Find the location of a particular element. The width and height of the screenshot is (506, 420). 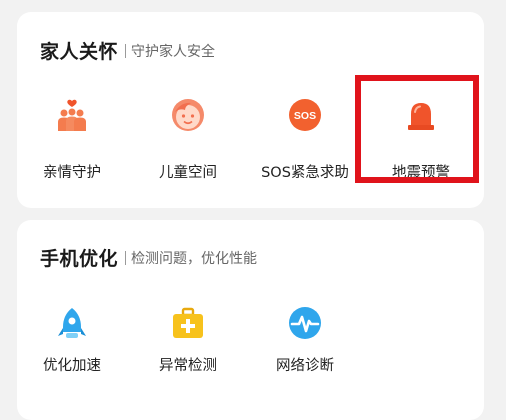

card-subtitle: 守护家人安全 is located at coordinates (173, 51).